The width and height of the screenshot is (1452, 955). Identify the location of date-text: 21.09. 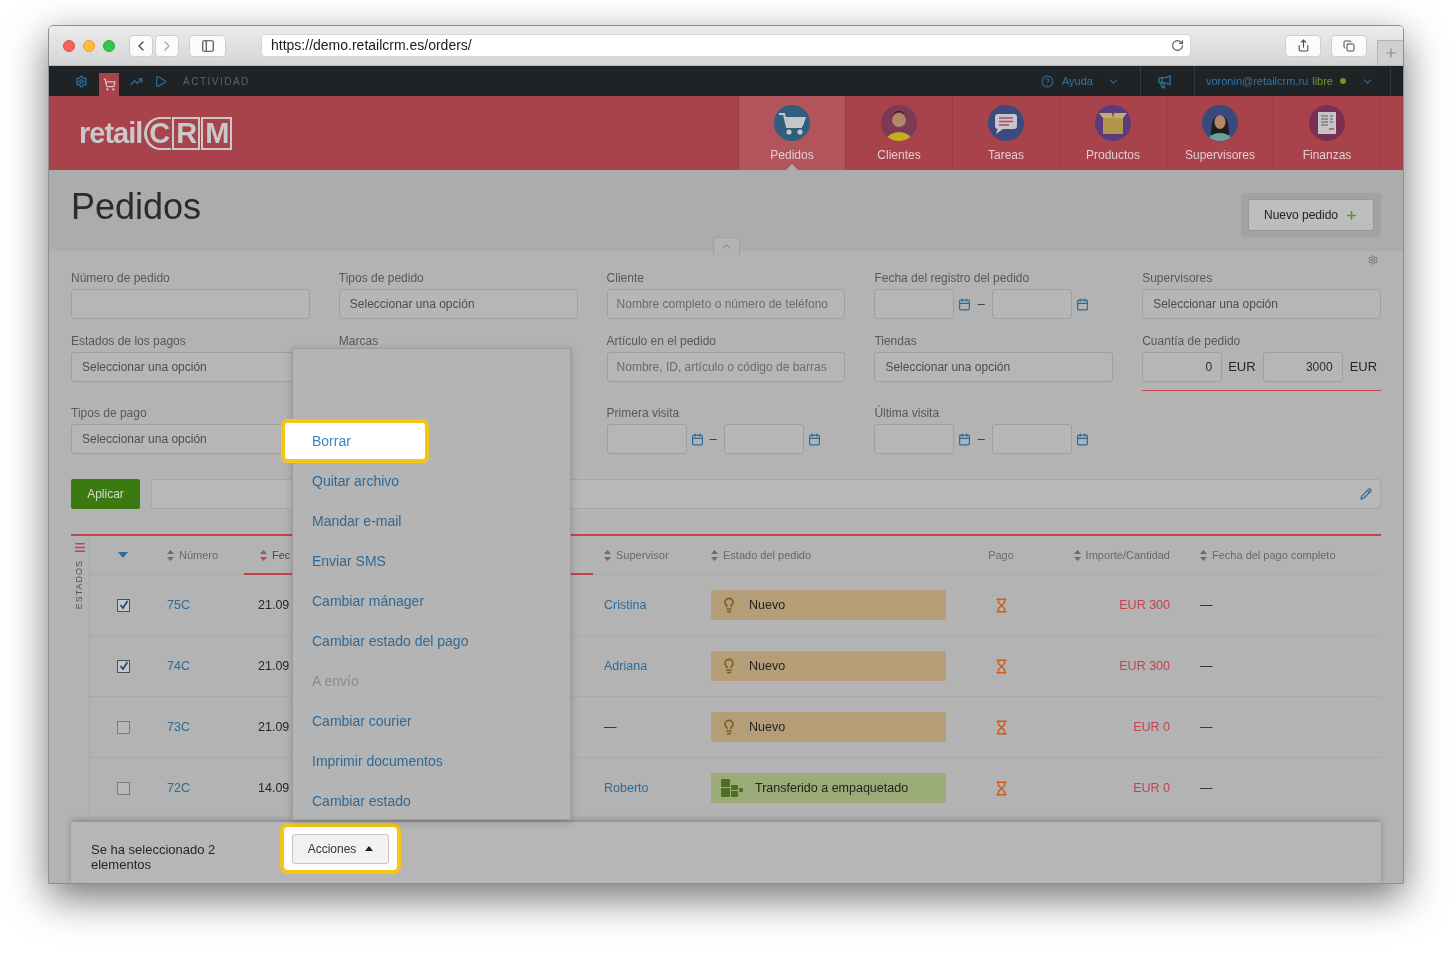
(274, 727).